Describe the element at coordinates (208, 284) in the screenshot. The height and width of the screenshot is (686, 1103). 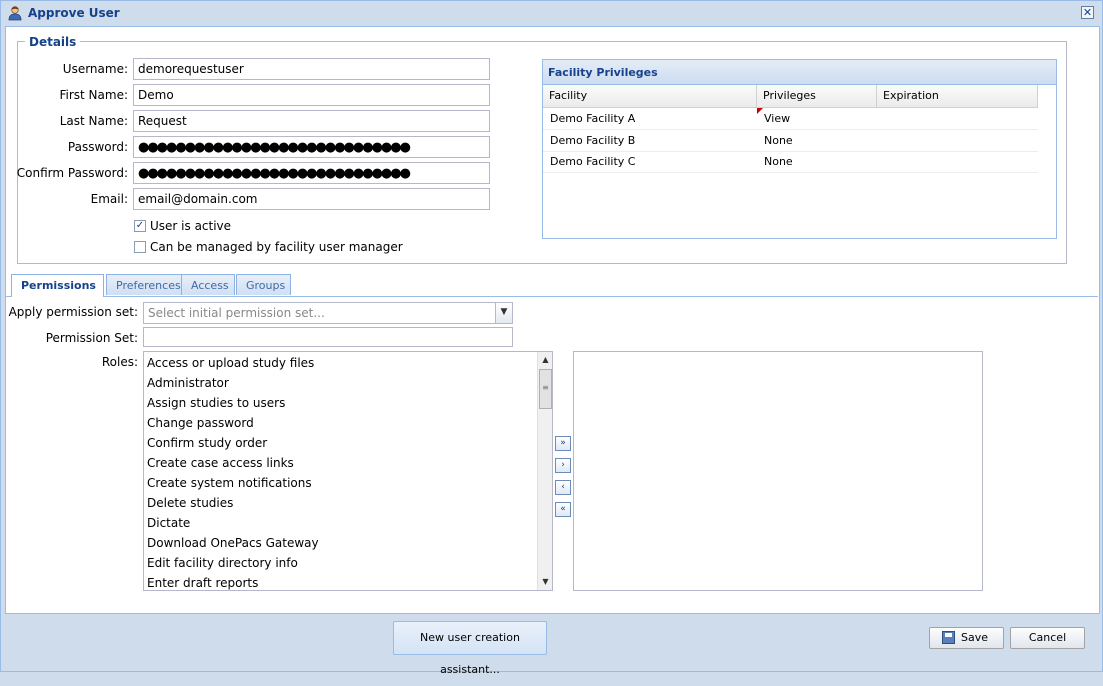
I see `tab-access: Access` at that location.